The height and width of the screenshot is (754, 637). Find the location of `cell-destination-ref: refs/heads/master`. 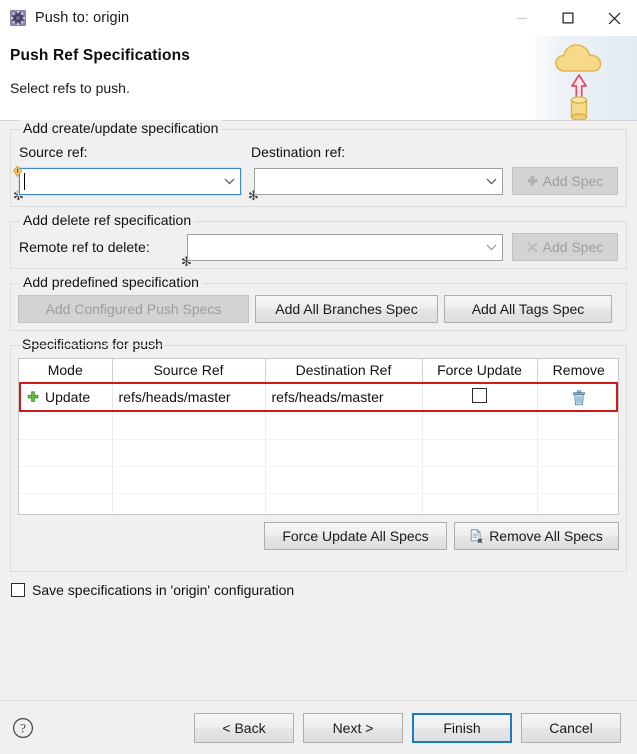

cell-destination-ref: refs/heads/master is located at coordinates (344, 397).